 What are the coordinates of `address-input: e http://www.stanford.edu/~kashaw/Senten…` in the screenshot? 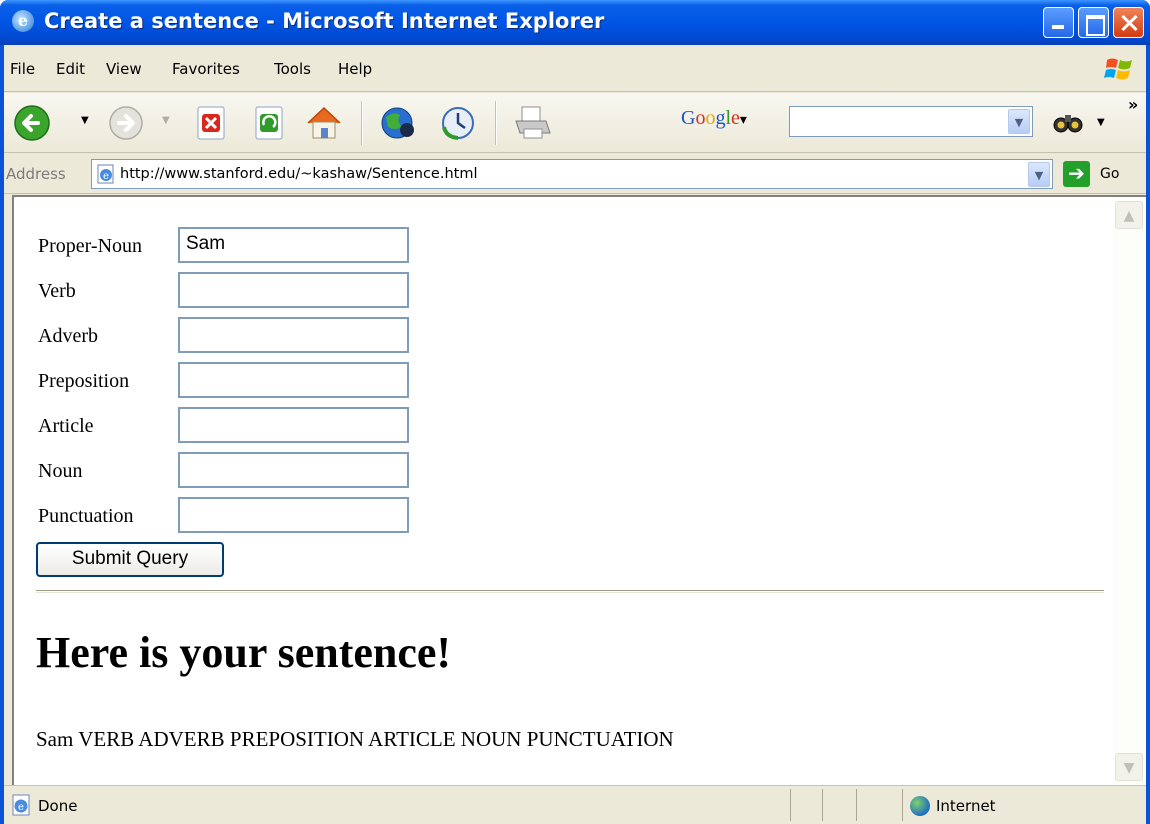 It's located at (572, 174).